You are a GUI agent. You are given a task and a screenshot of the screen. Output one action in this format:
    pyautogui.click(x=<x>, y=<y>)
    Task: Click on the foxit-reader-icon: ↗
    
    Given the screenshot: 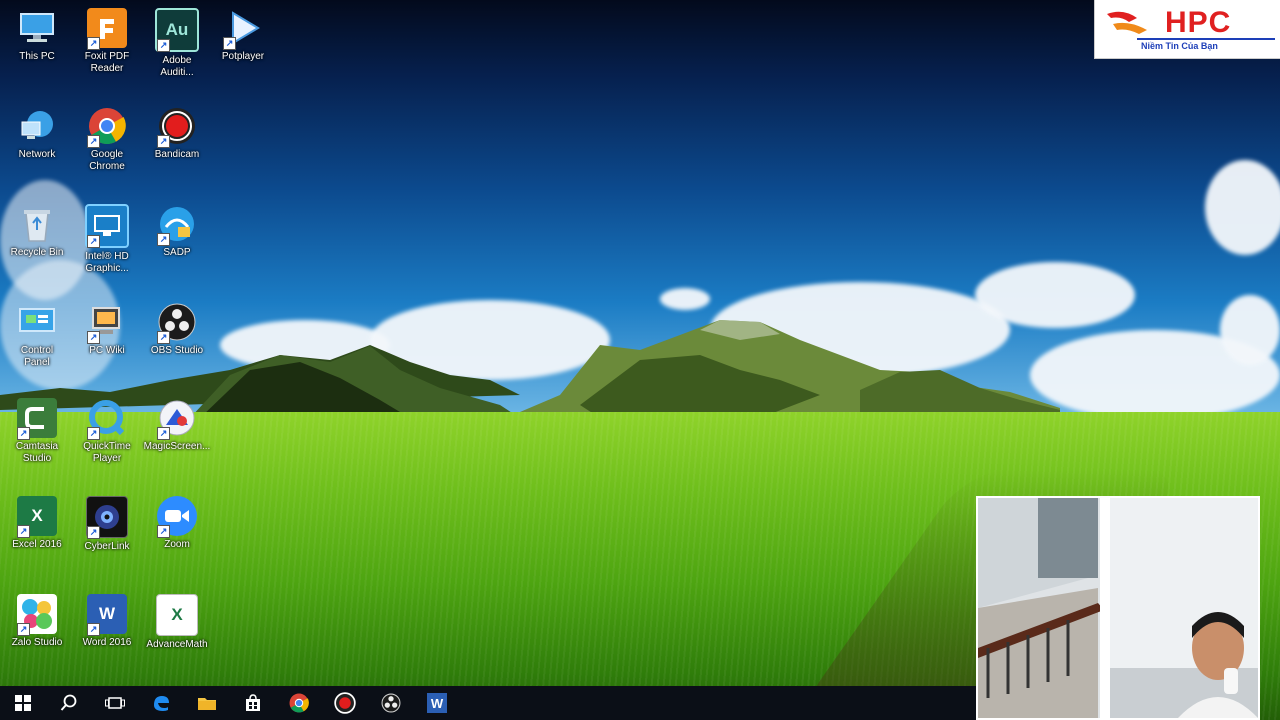 What is the action you would take?
    pyautogui.click(x=107, y=29)
    